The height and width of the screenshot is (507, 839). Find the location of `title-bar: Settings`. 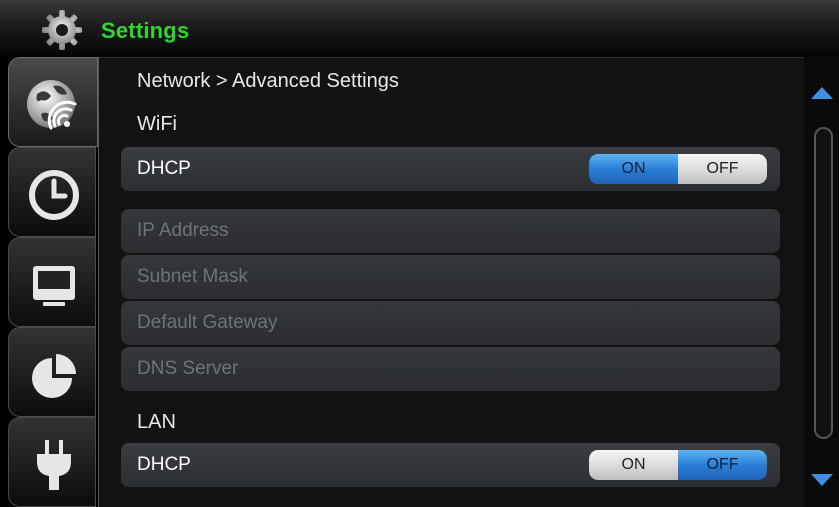

title-bar: Settings is located at coordinates (419, 28).